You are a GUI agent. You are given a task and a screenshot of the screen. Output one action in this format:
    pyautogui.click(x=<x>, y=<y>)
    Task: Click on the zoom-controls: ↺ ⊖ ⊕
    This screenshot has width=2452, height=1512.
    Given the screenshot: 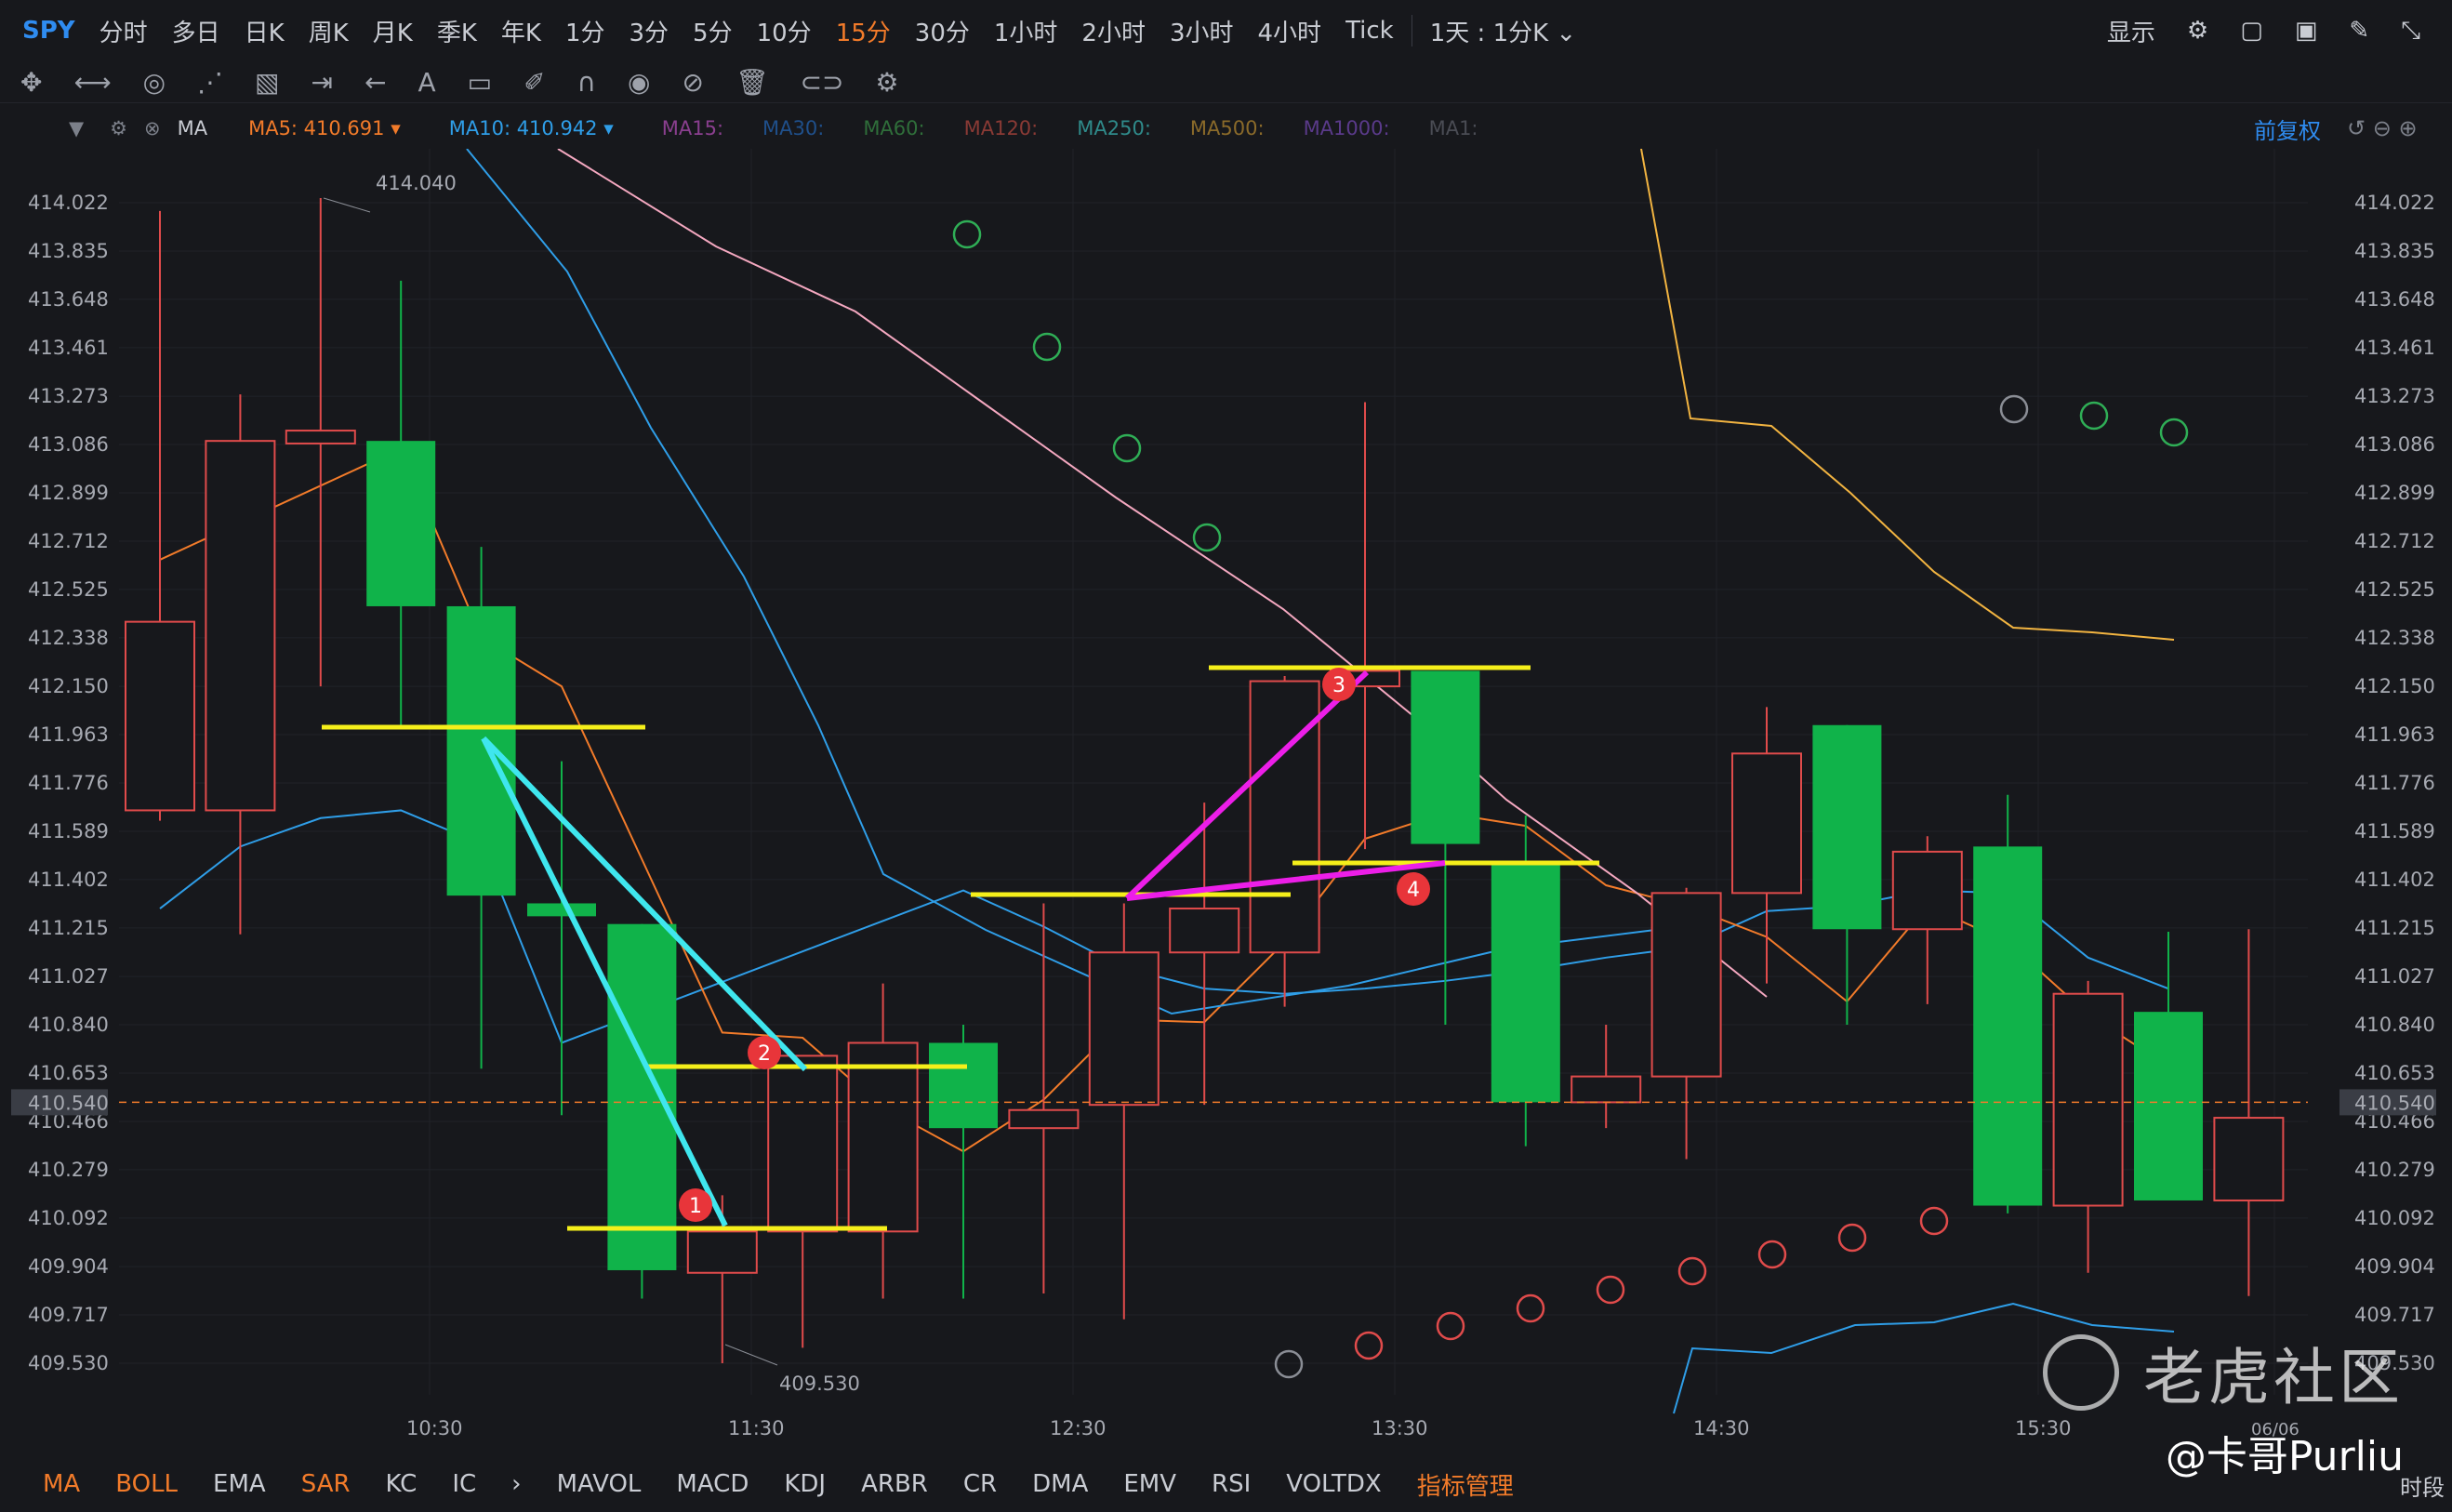 What is the action you would take?
    pyautogui.click(x=2382, y=128)
    